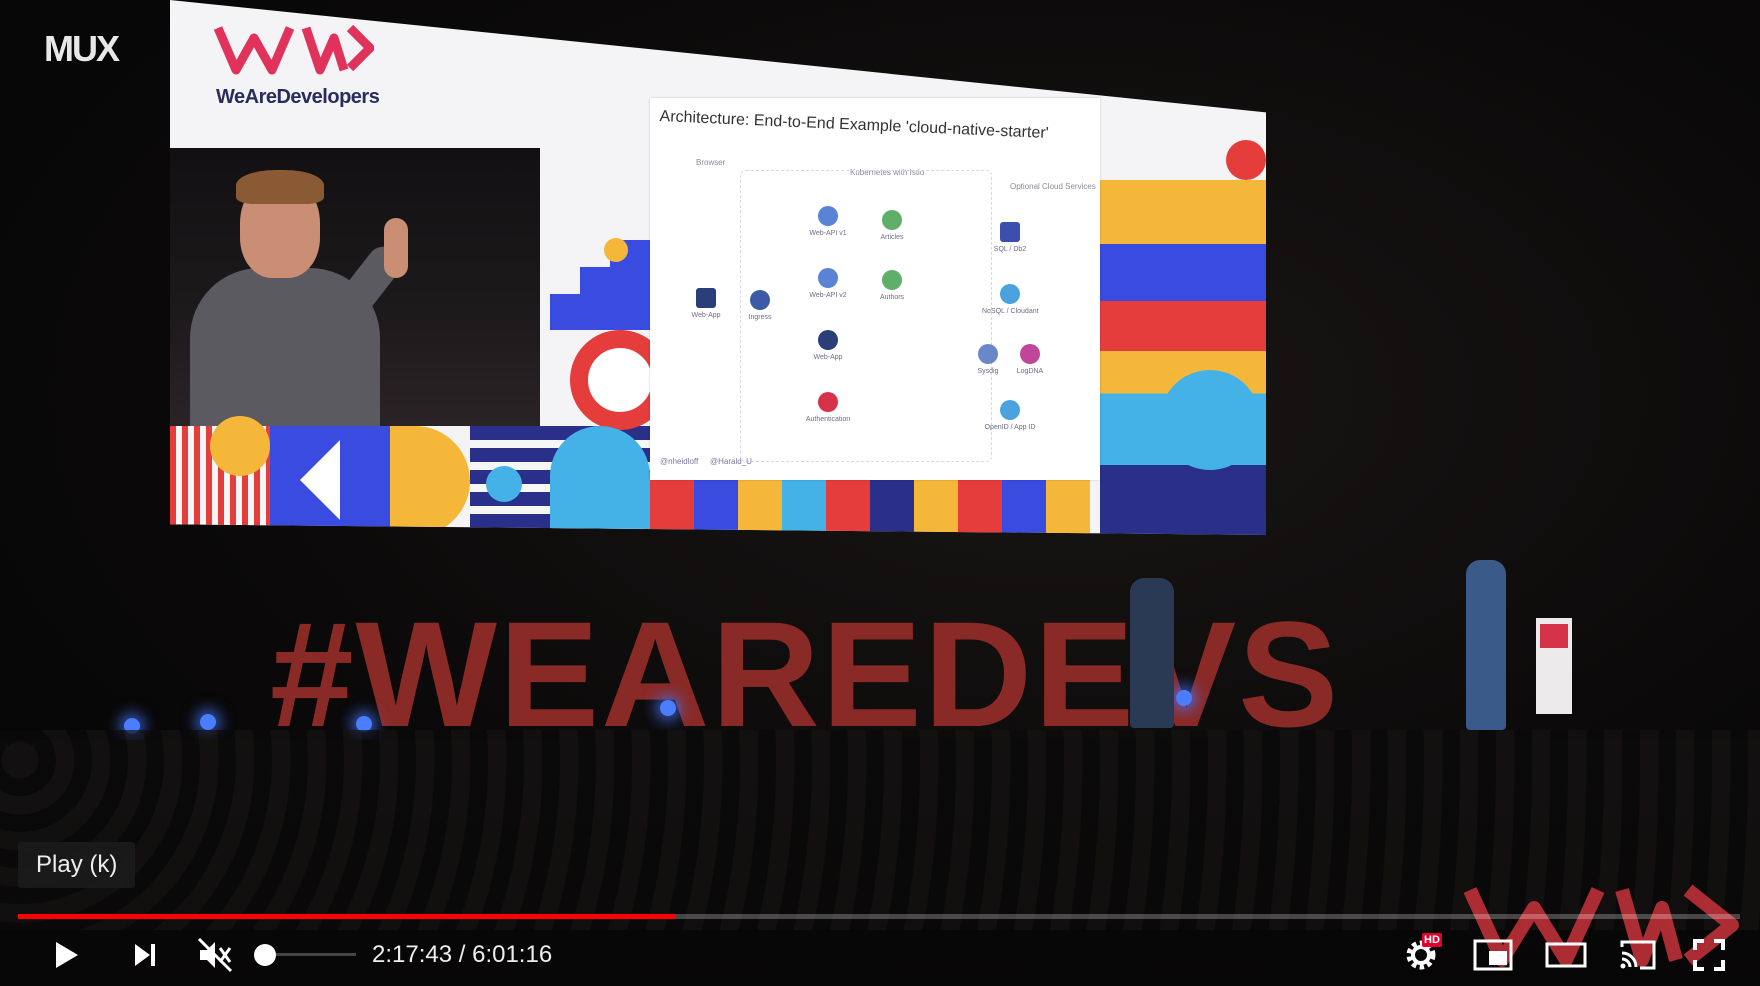  What do you see at coordinates (1053, 186) in the screenshot?
I see `slide-column-cloud: Optional Cloud Services` at bounding box center [1053, 186].